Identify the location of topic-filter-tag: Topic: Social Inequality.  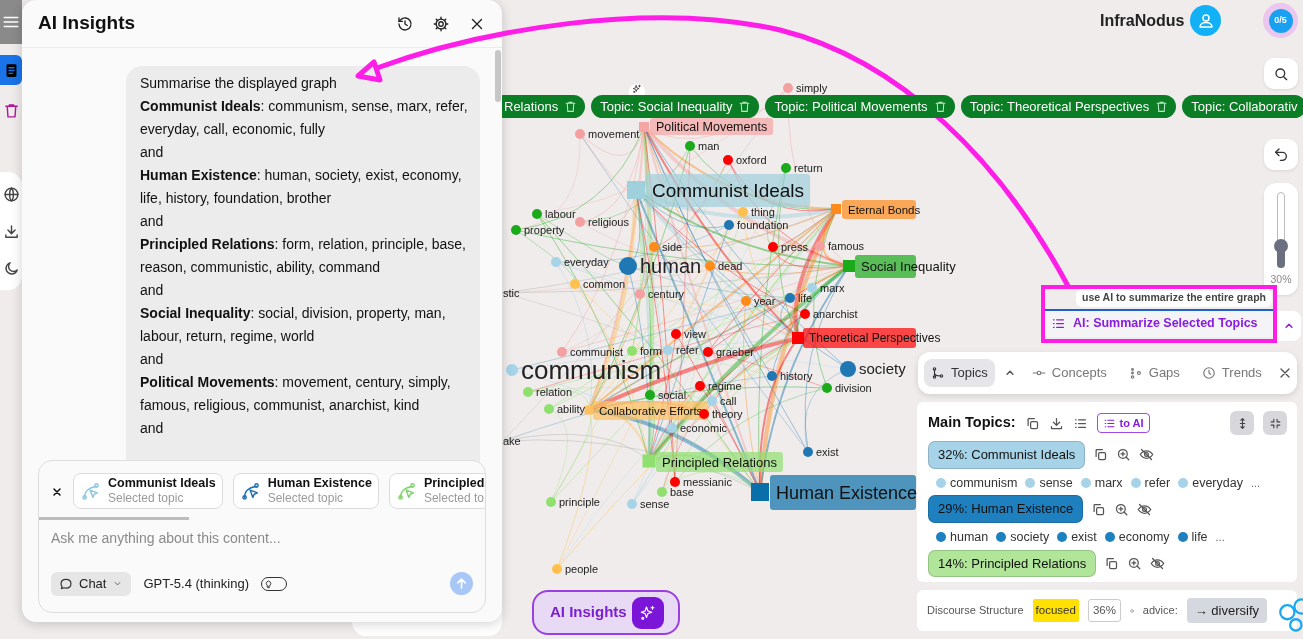
(675, 106).